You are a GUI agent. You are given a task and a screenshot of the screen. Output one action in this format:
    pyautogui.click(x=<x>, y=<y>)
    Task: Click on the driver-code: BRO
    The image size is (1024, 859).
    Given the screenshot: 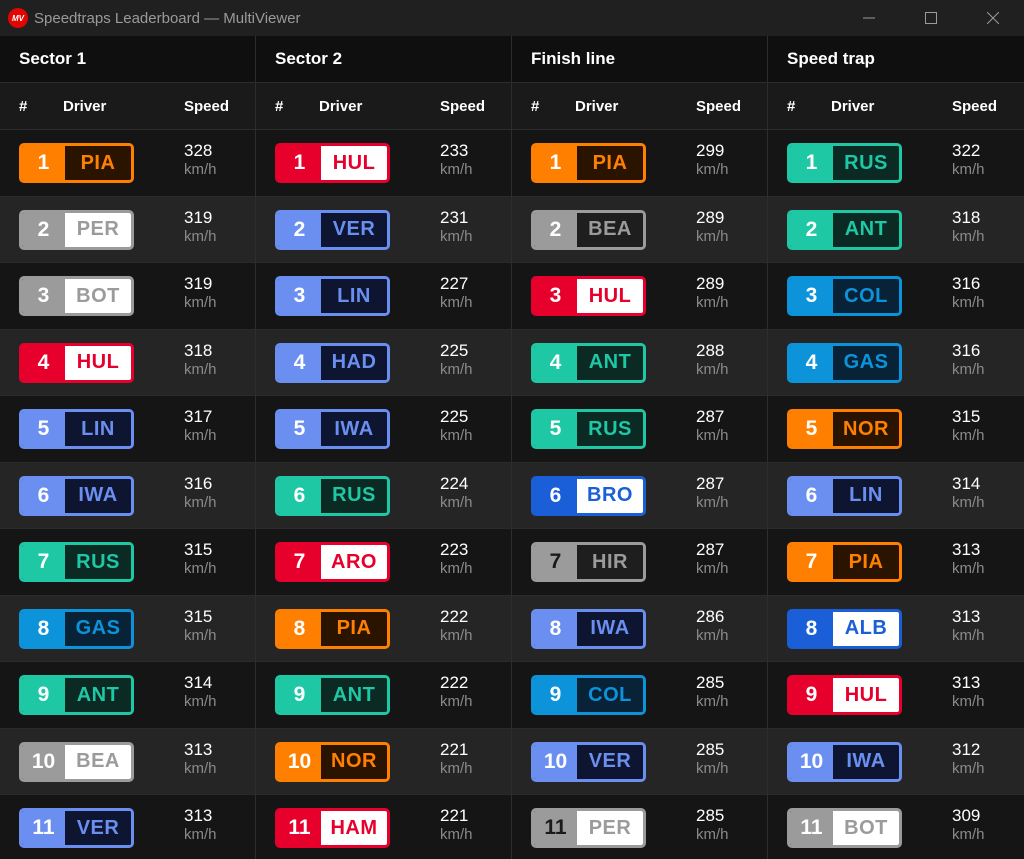 What is the action you would take?
    pyautogui.click(x=610, y=495)
    